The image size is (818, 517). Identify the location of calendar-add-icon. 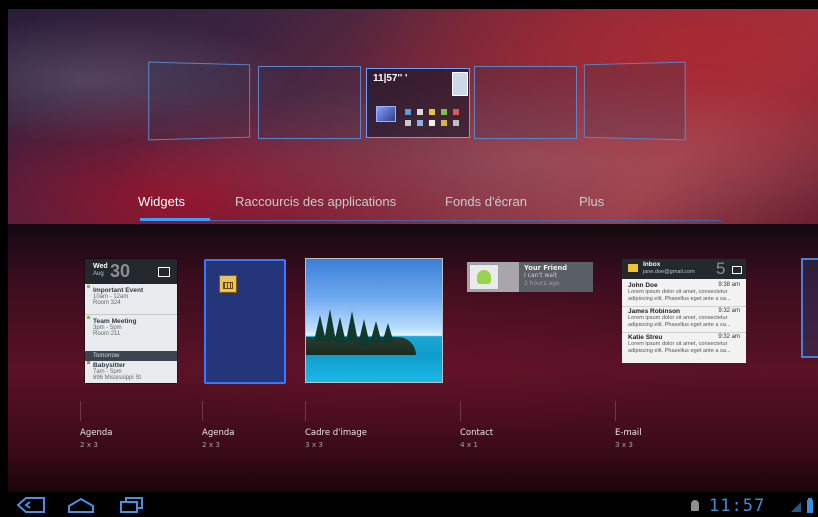
(164, 272).